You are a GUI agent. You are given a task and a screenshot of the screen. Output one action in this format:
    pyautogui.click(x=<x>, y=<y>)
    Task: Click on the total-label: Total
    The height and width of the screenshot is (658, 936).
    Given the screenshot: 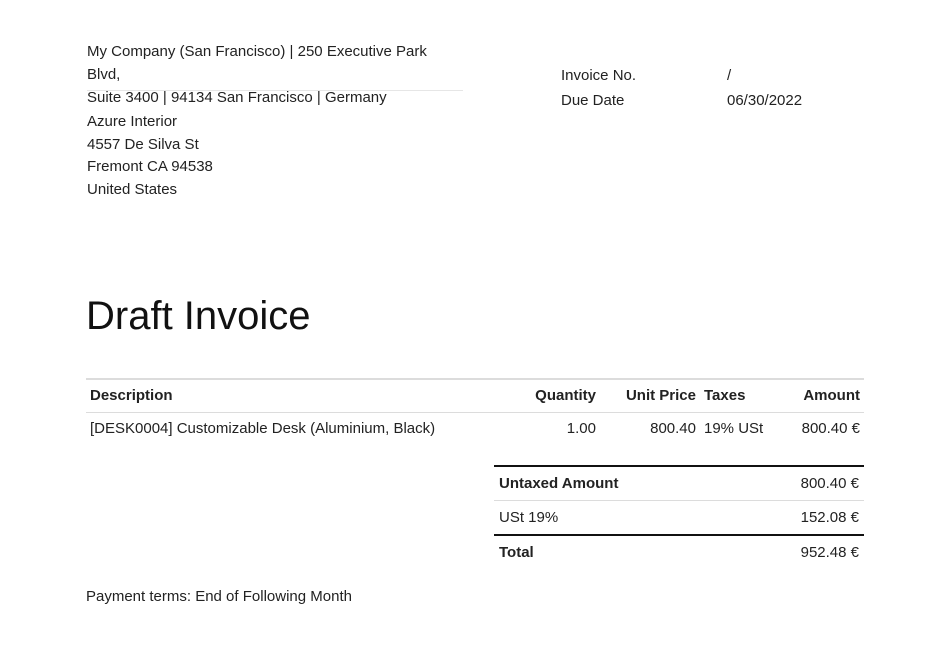 What is the action you would take?
    pyautogui.click(x=615, y=551)
    